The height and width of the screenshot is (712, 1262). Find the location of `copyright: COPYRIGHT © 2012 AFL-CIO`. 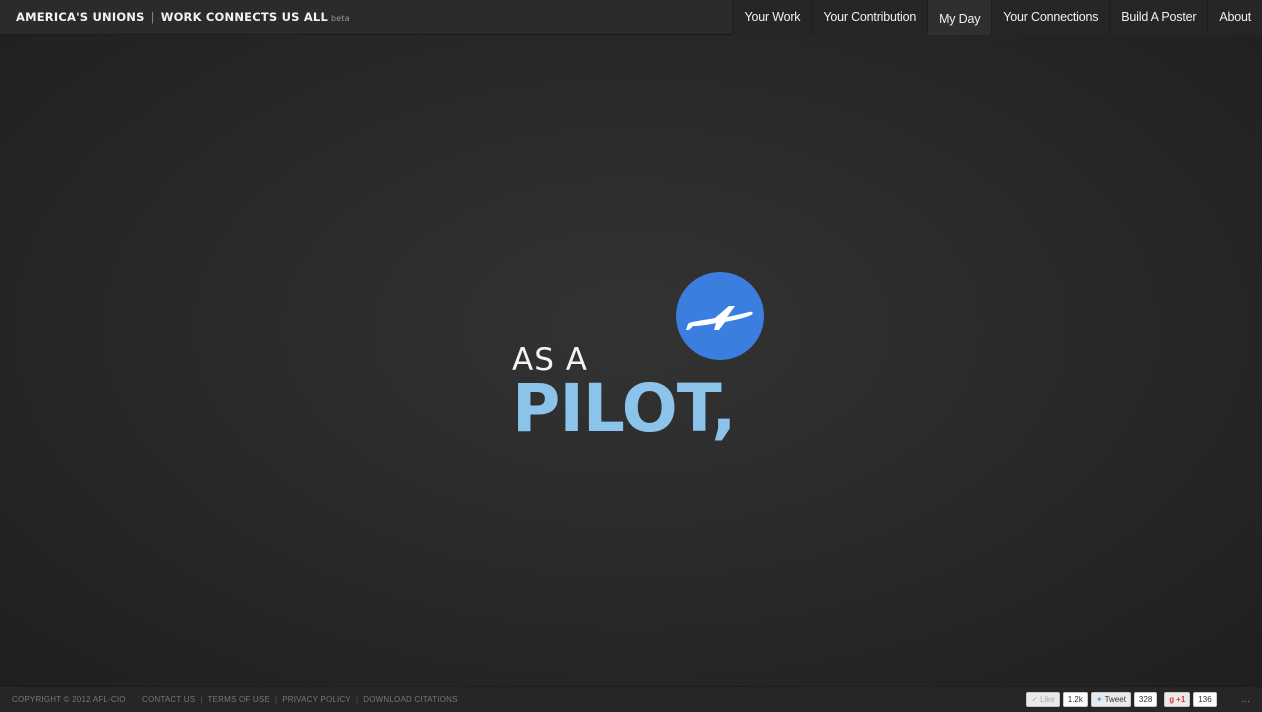

copyright: COPYRIGHT © 2012 AFL-CIO is located at coordinates (69, 699).